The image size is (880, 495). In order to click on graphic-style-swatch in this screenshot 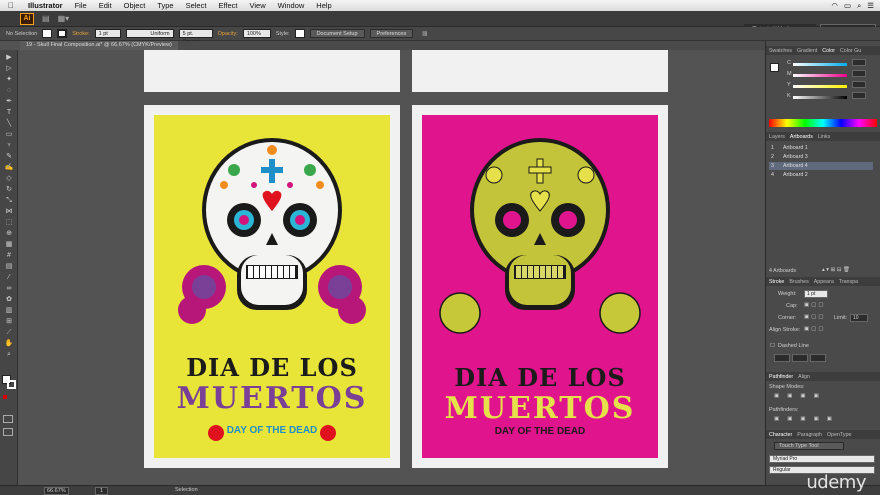, I will do `click(299, 33)`.